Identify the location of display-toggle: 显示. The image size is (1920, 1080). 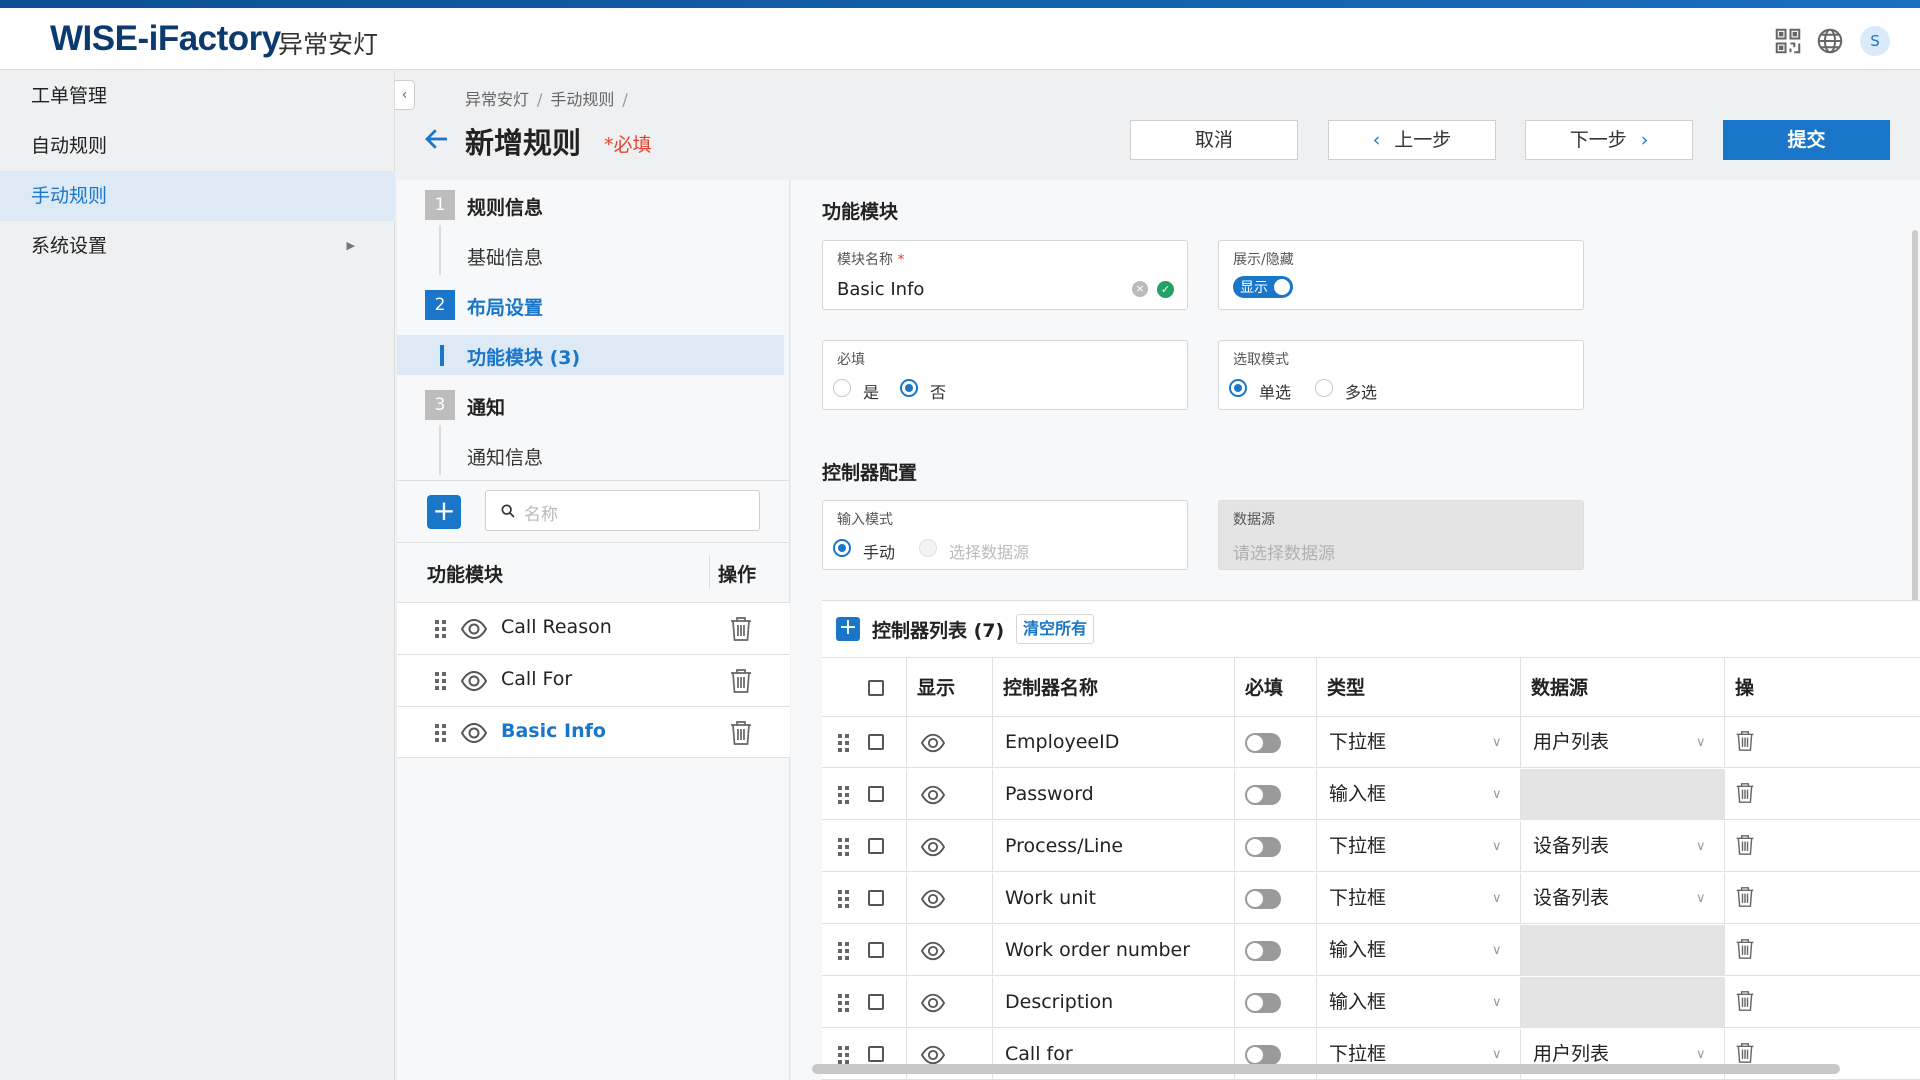
(1263, 287).